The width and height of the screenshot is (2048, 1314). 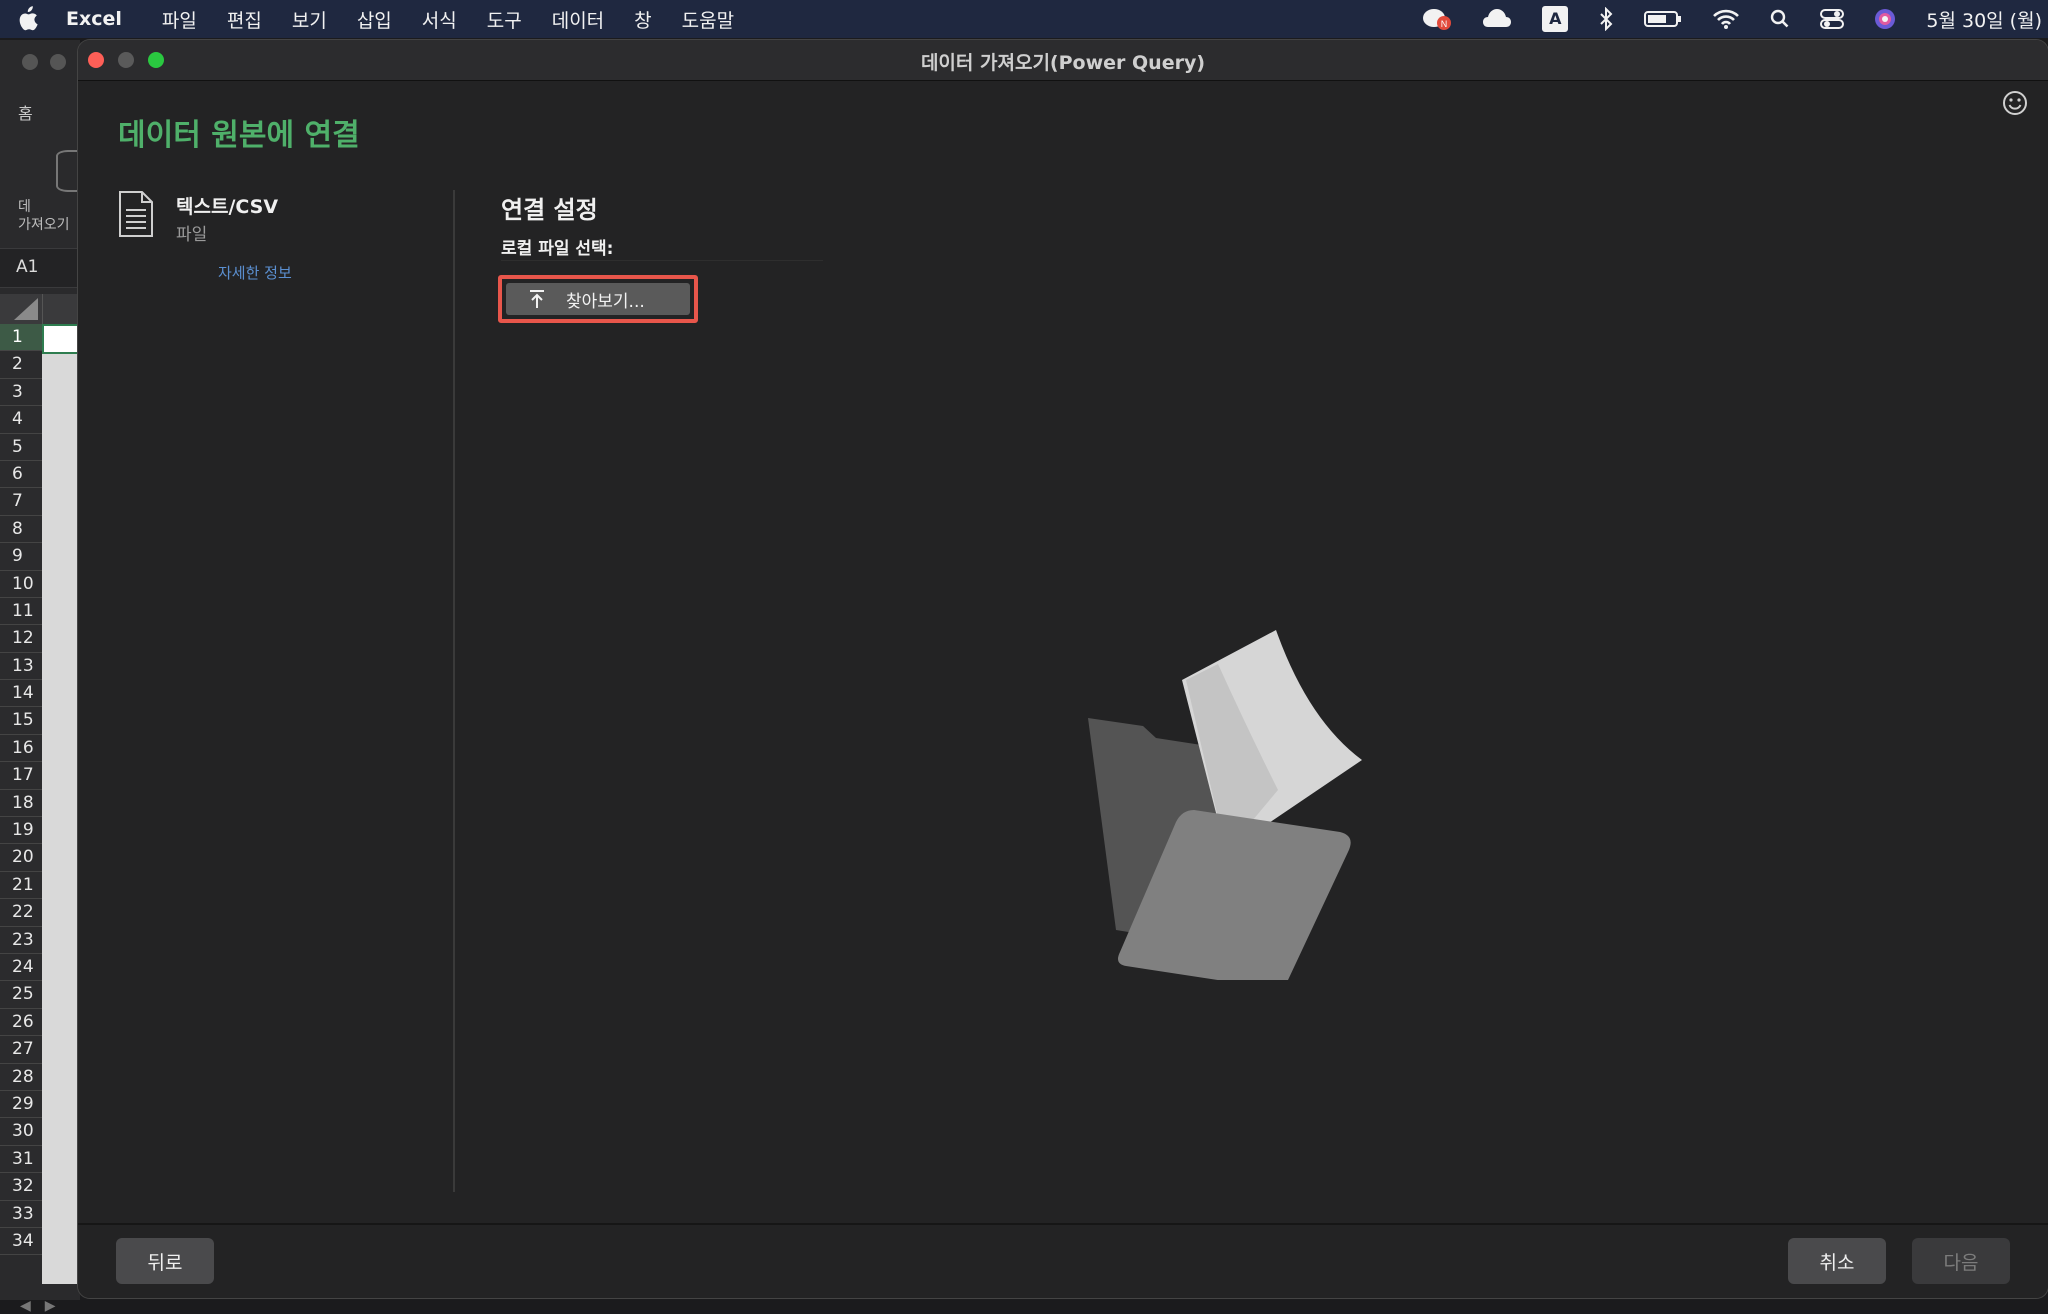 I want to click on row-header: 13, so click(x=21, y=666).